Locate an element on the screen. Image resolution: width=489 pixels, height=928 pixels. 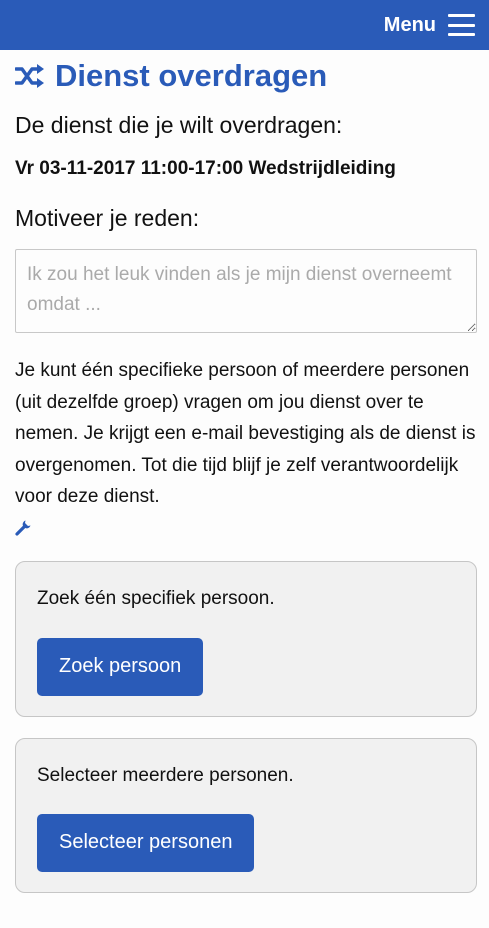
shuffle-icon is located at coordinates (29, 76).